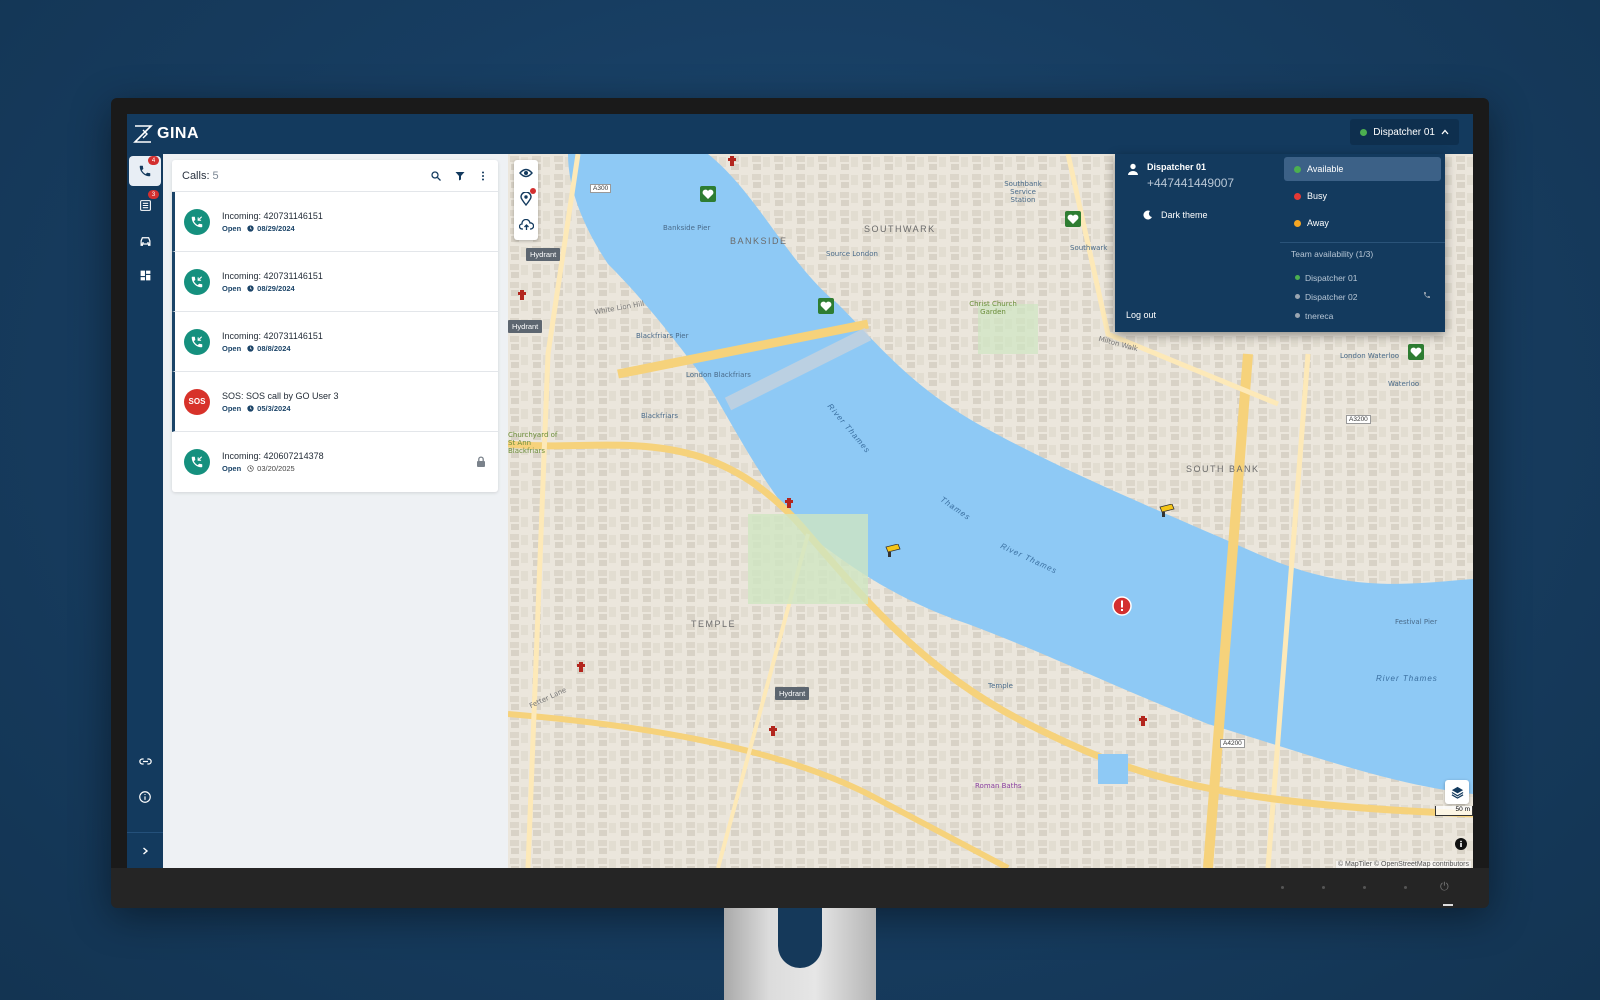  I want to click on dropdown-user-name: Dispatcher 01, so click(1177, 167).